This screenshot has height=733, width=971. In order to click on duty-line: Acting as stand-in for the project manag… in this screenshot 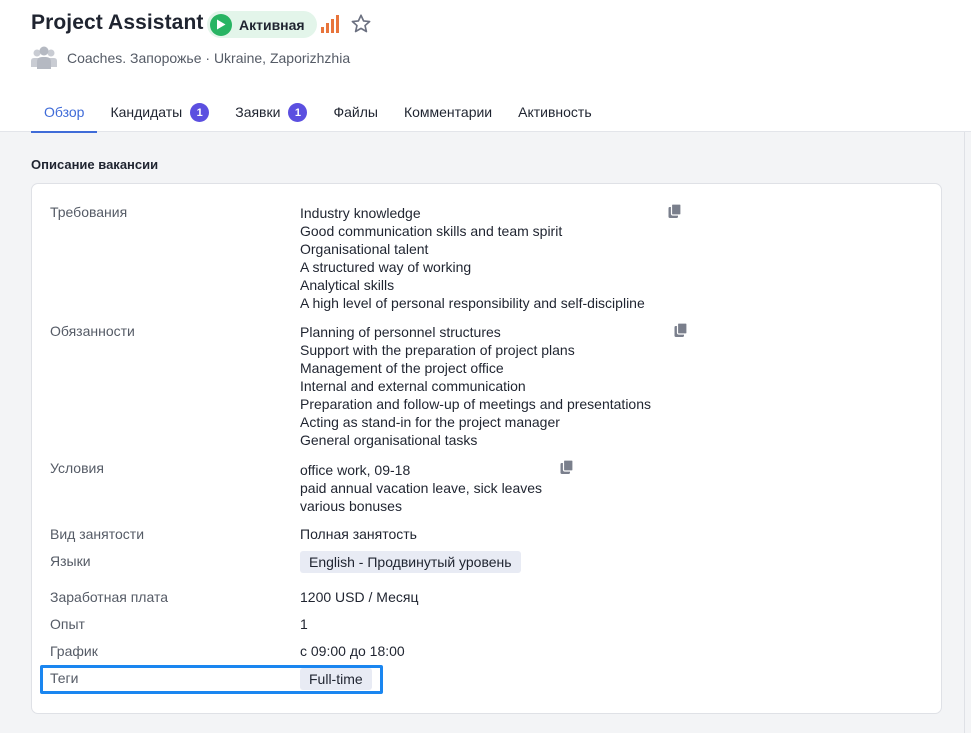, I will do `click(430, 422)`.